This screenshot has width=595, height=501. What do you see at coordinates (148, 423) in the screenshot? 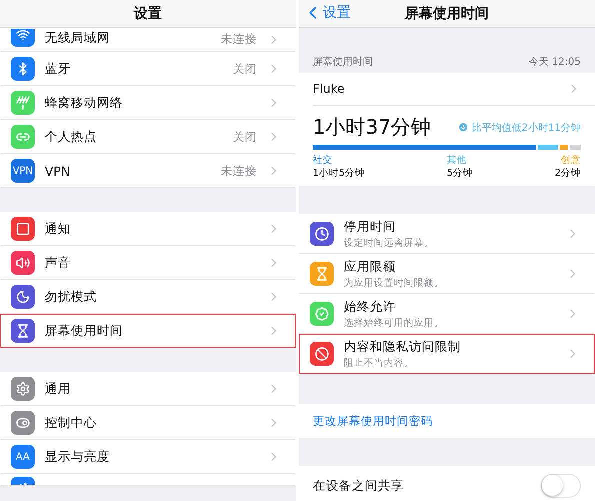
I see `settings-row: 控制中心` at bounding box center [148, 423].